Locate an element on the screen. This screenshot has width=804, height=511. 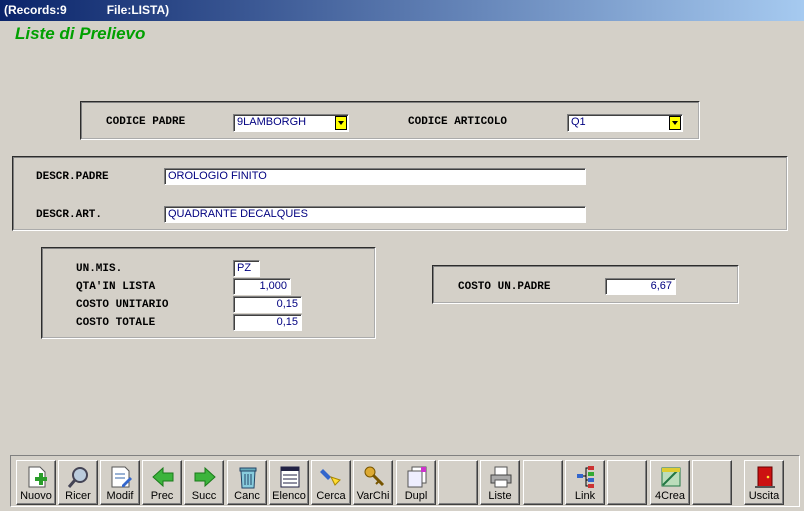
duplicate-icon is located at coordinates (417, 477).